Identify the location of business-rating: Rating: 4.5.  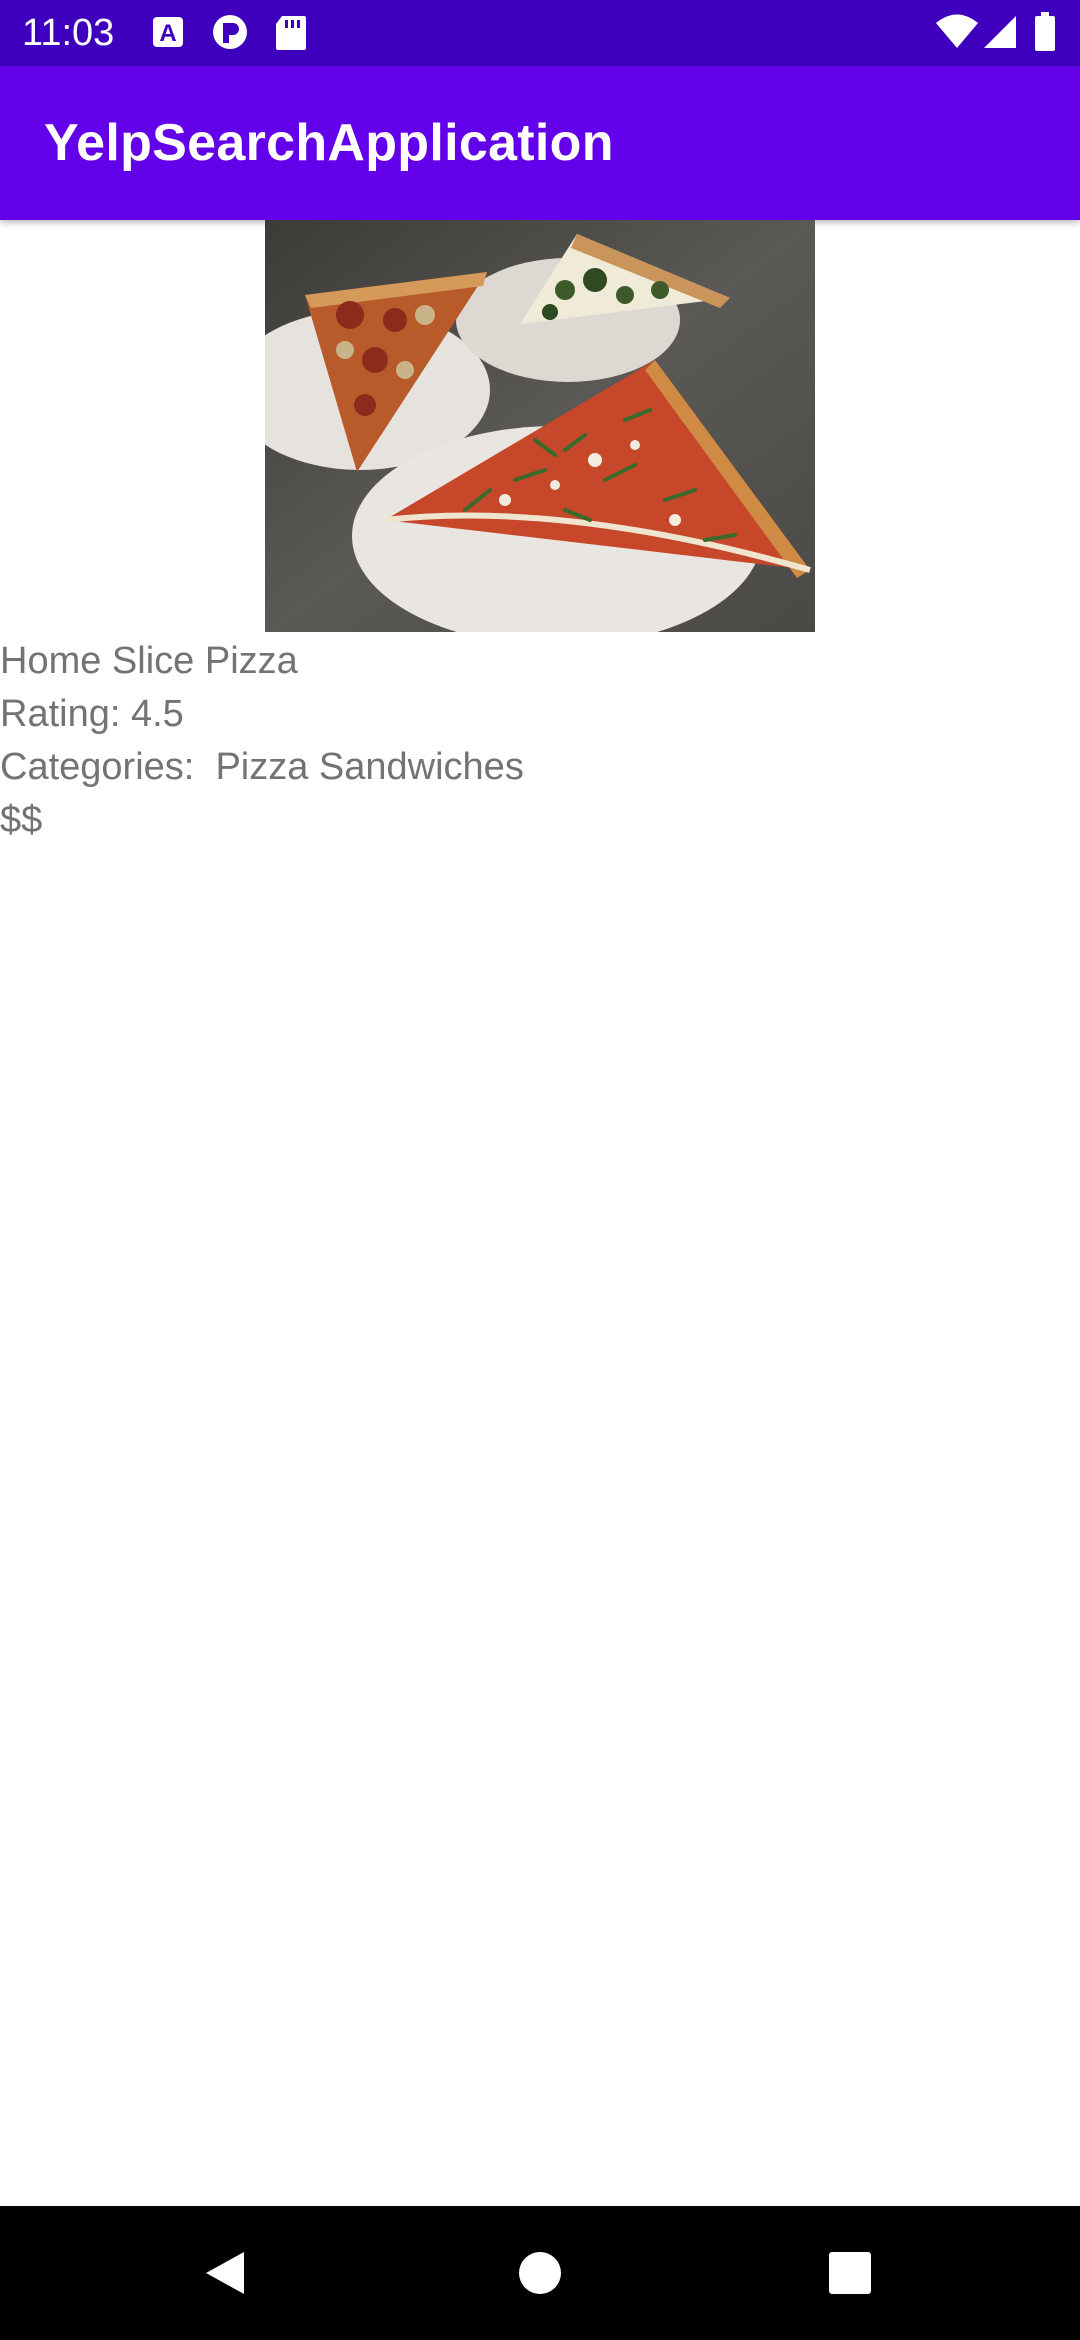
(92, 714).